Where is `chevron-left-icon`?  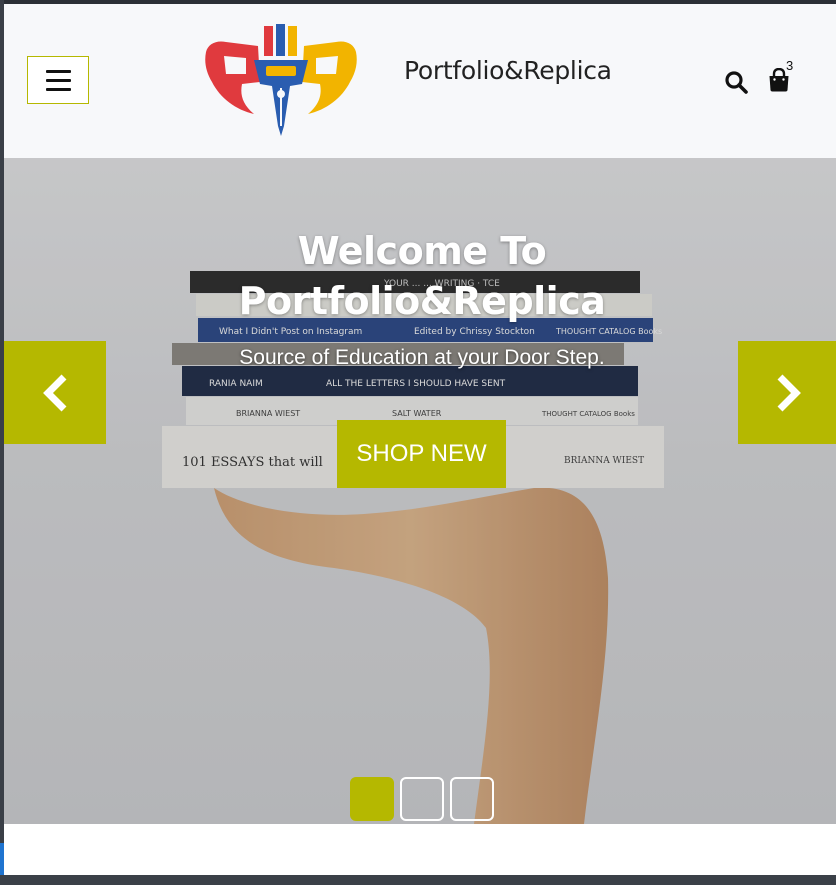 chevron-left-icon is located at coordinates (55, 392).